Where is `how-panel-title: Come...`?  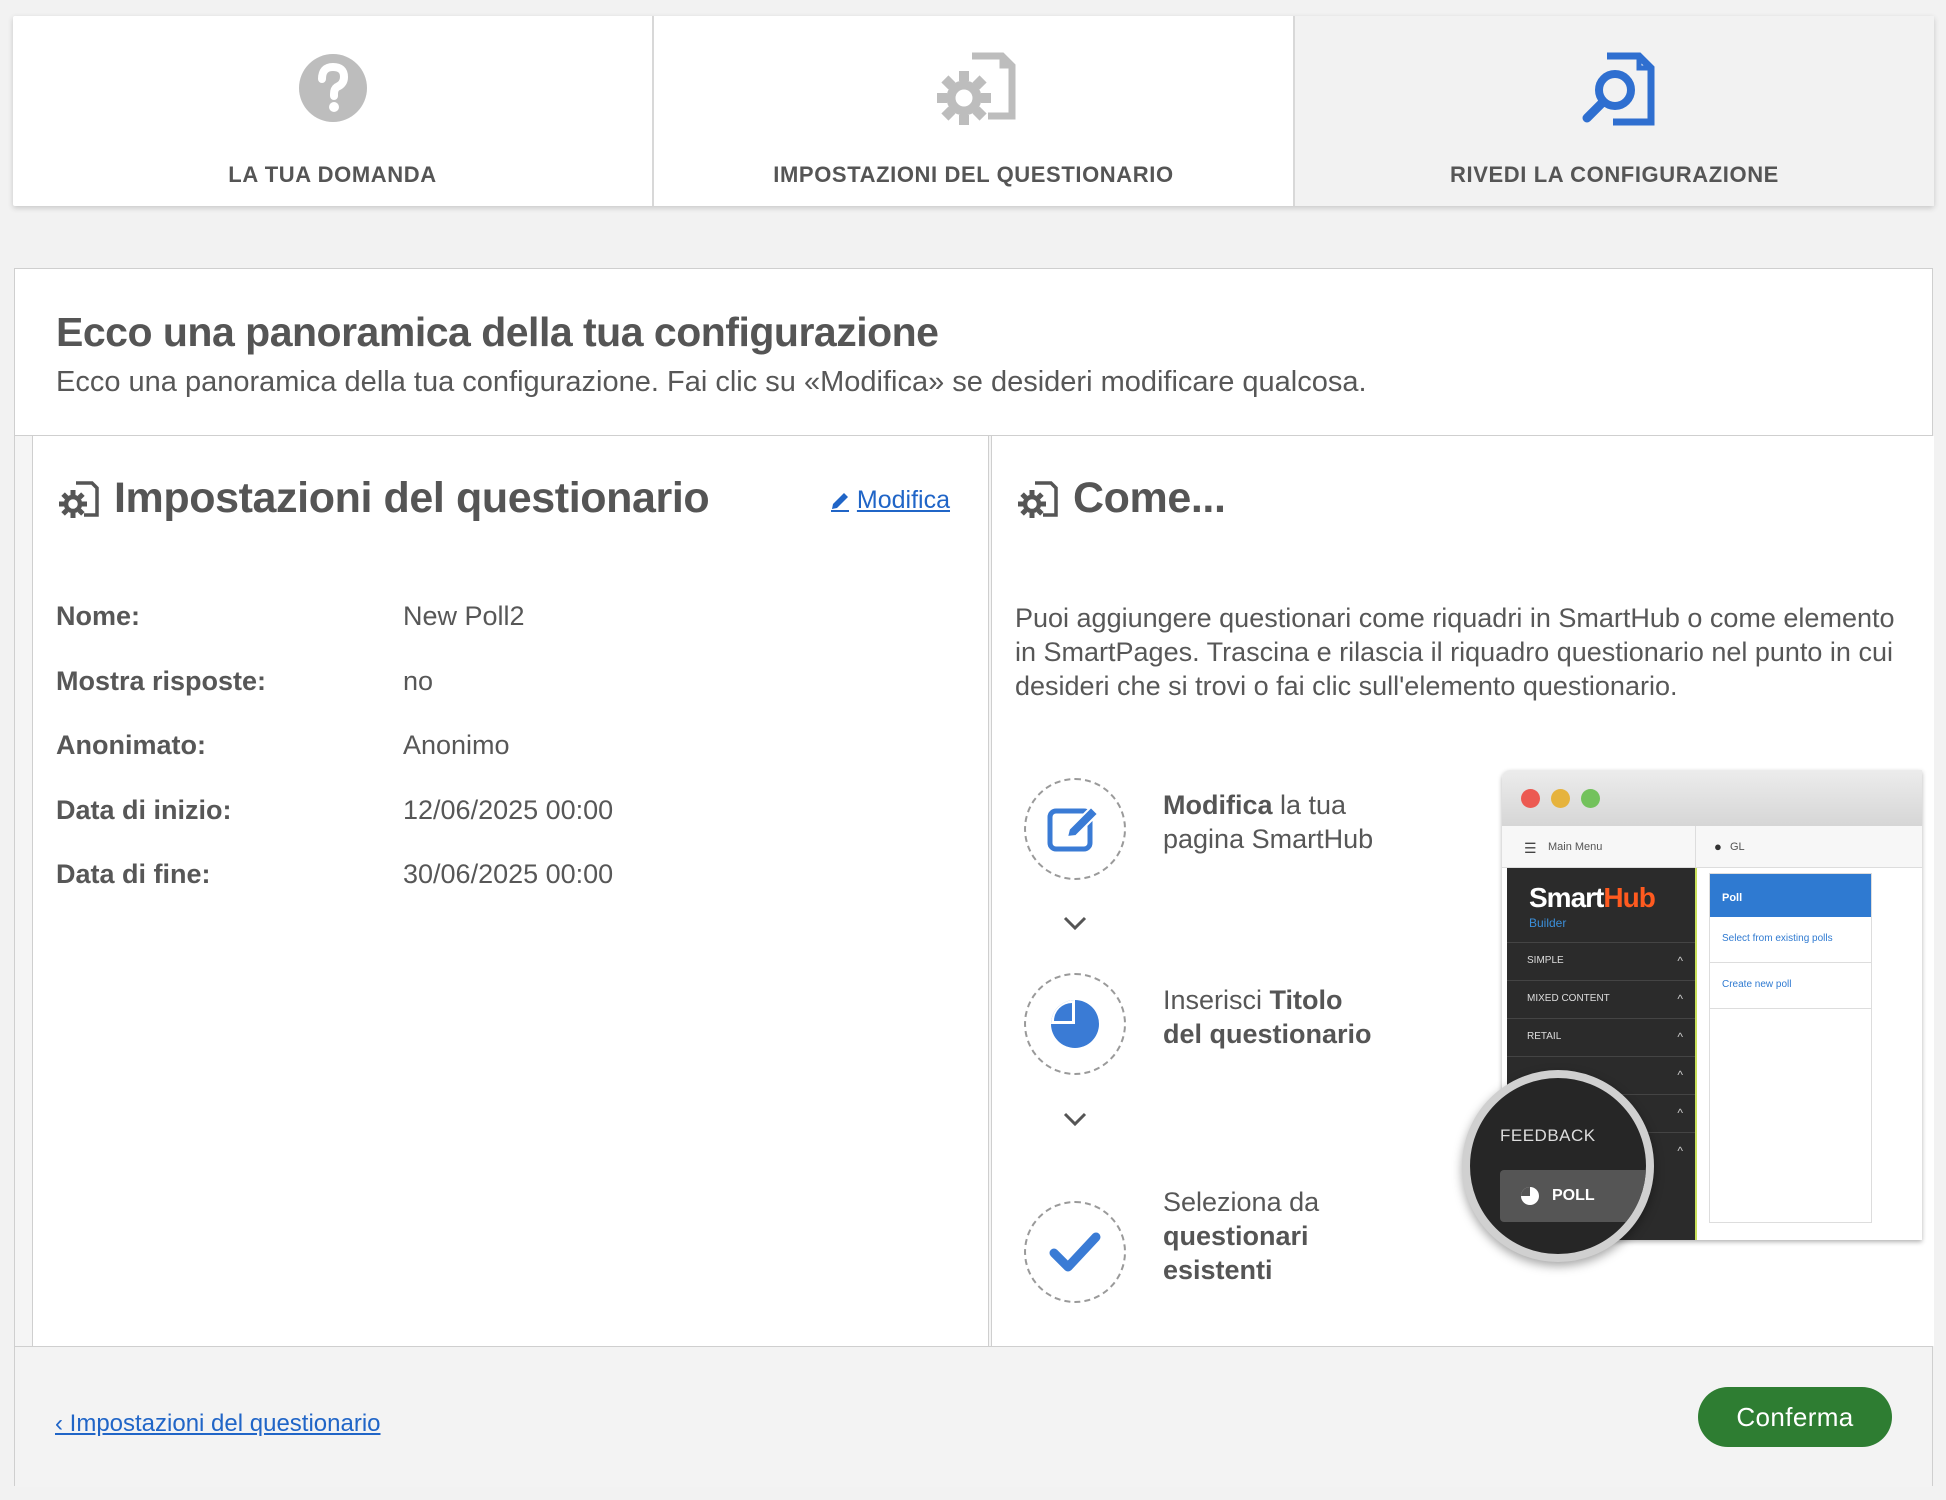
how-panel-title: Come... is located at coordinates (1149, 498).